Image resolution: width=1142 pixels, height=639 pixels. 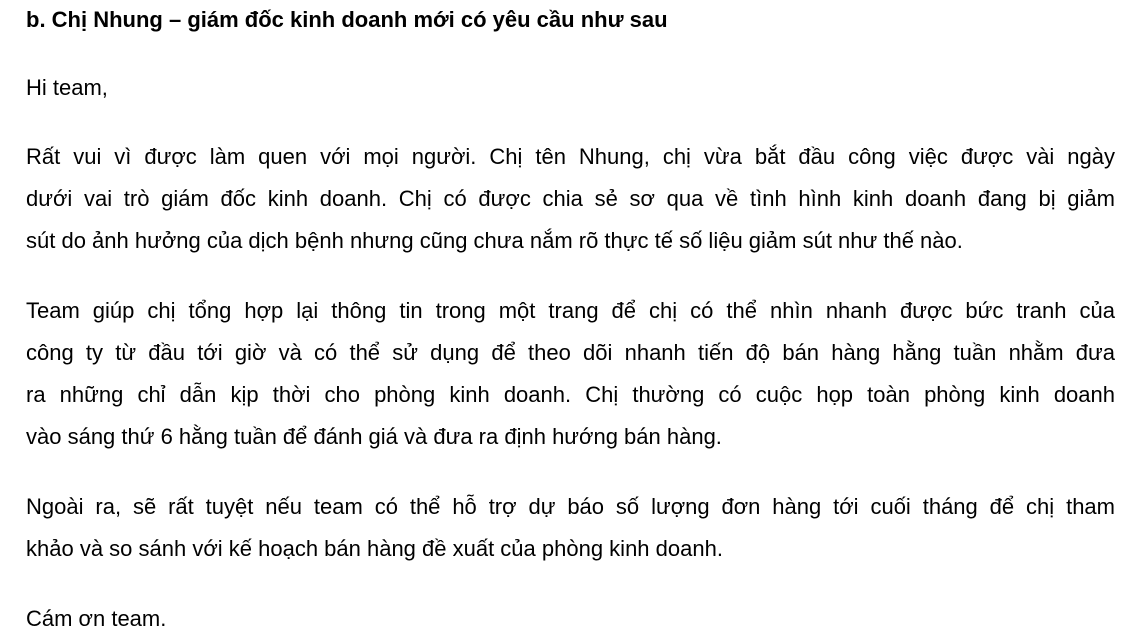 I want to click on closing: Cám ơn team., so click(x=96, y=618).